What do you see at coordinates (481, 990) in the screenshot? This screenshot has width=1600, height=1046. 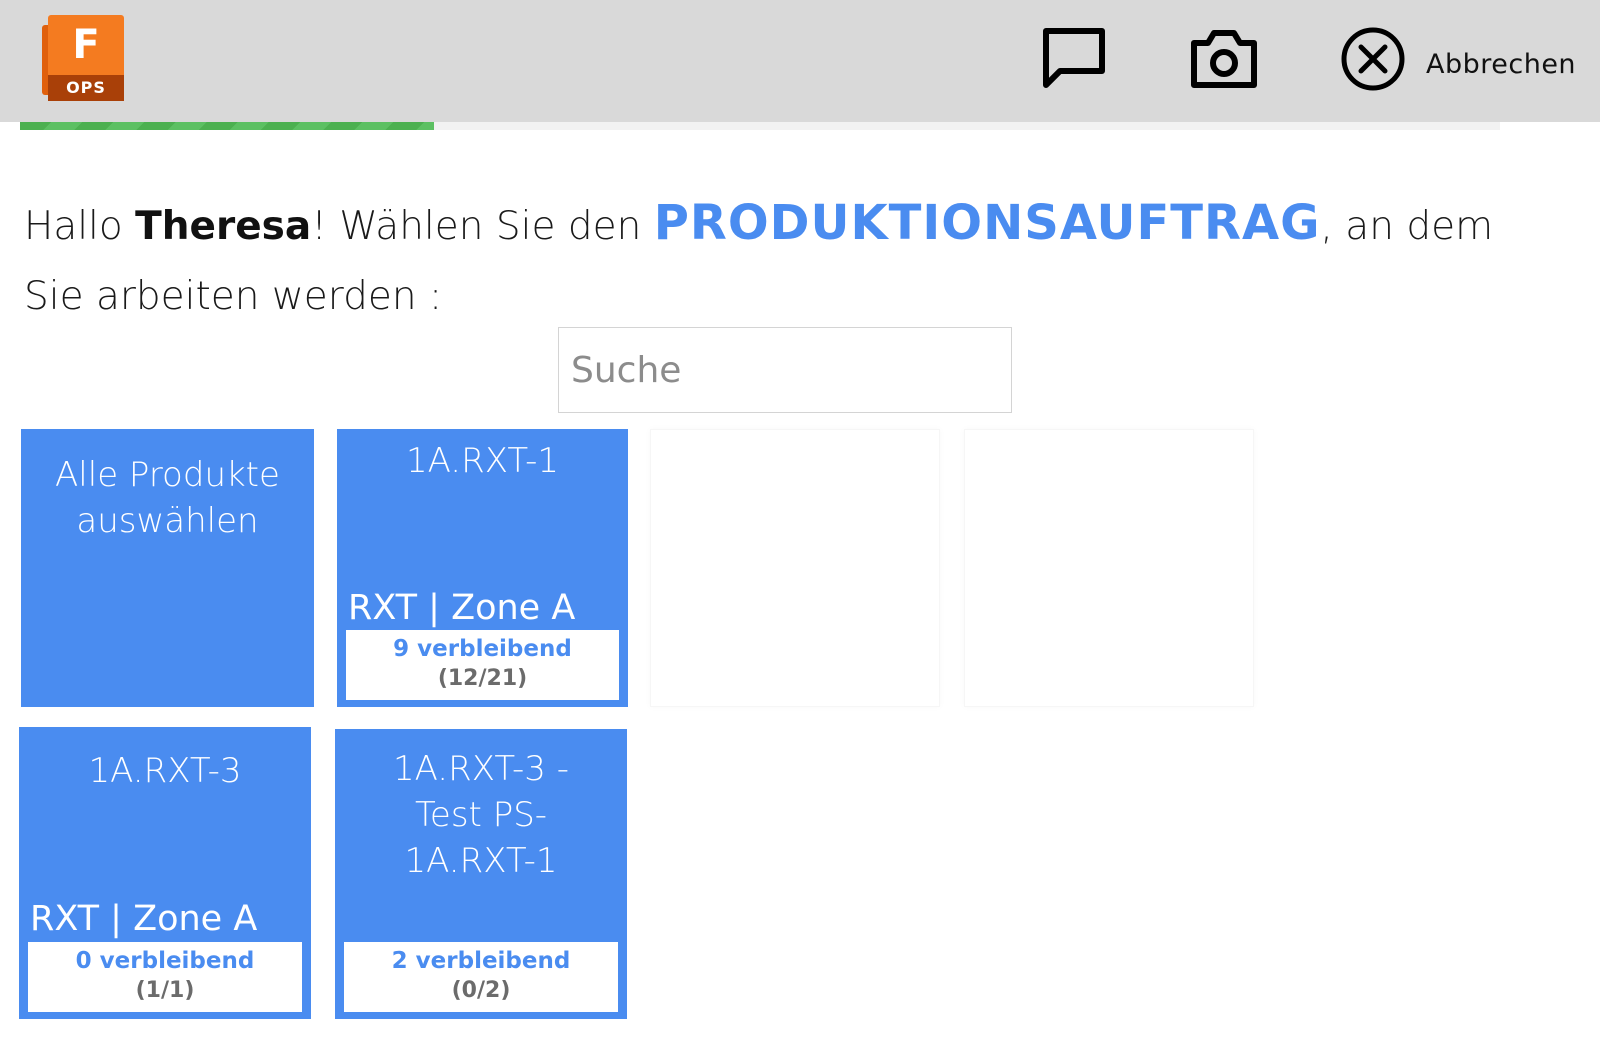 I see `progress-count: (0/2)` at bounding box center [481, 990].